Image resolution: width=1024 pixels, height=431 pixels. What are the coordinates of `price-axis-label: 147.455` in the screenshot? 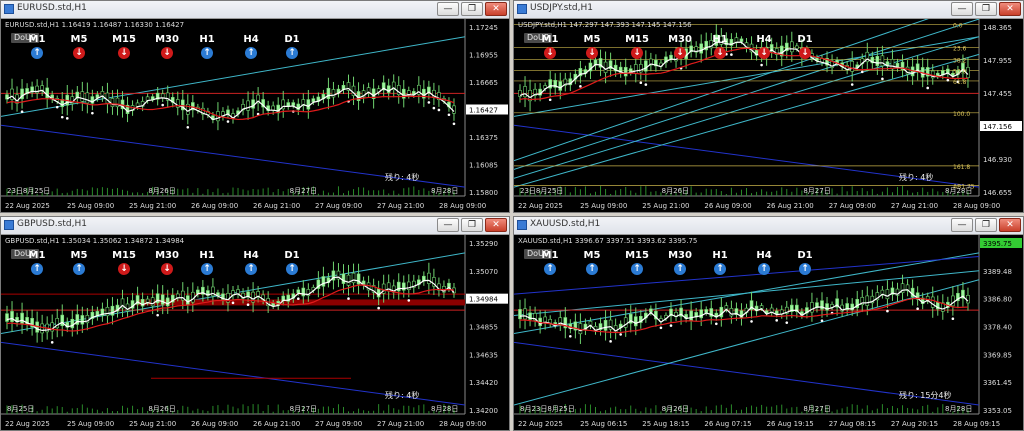 It's located at (997, 94).